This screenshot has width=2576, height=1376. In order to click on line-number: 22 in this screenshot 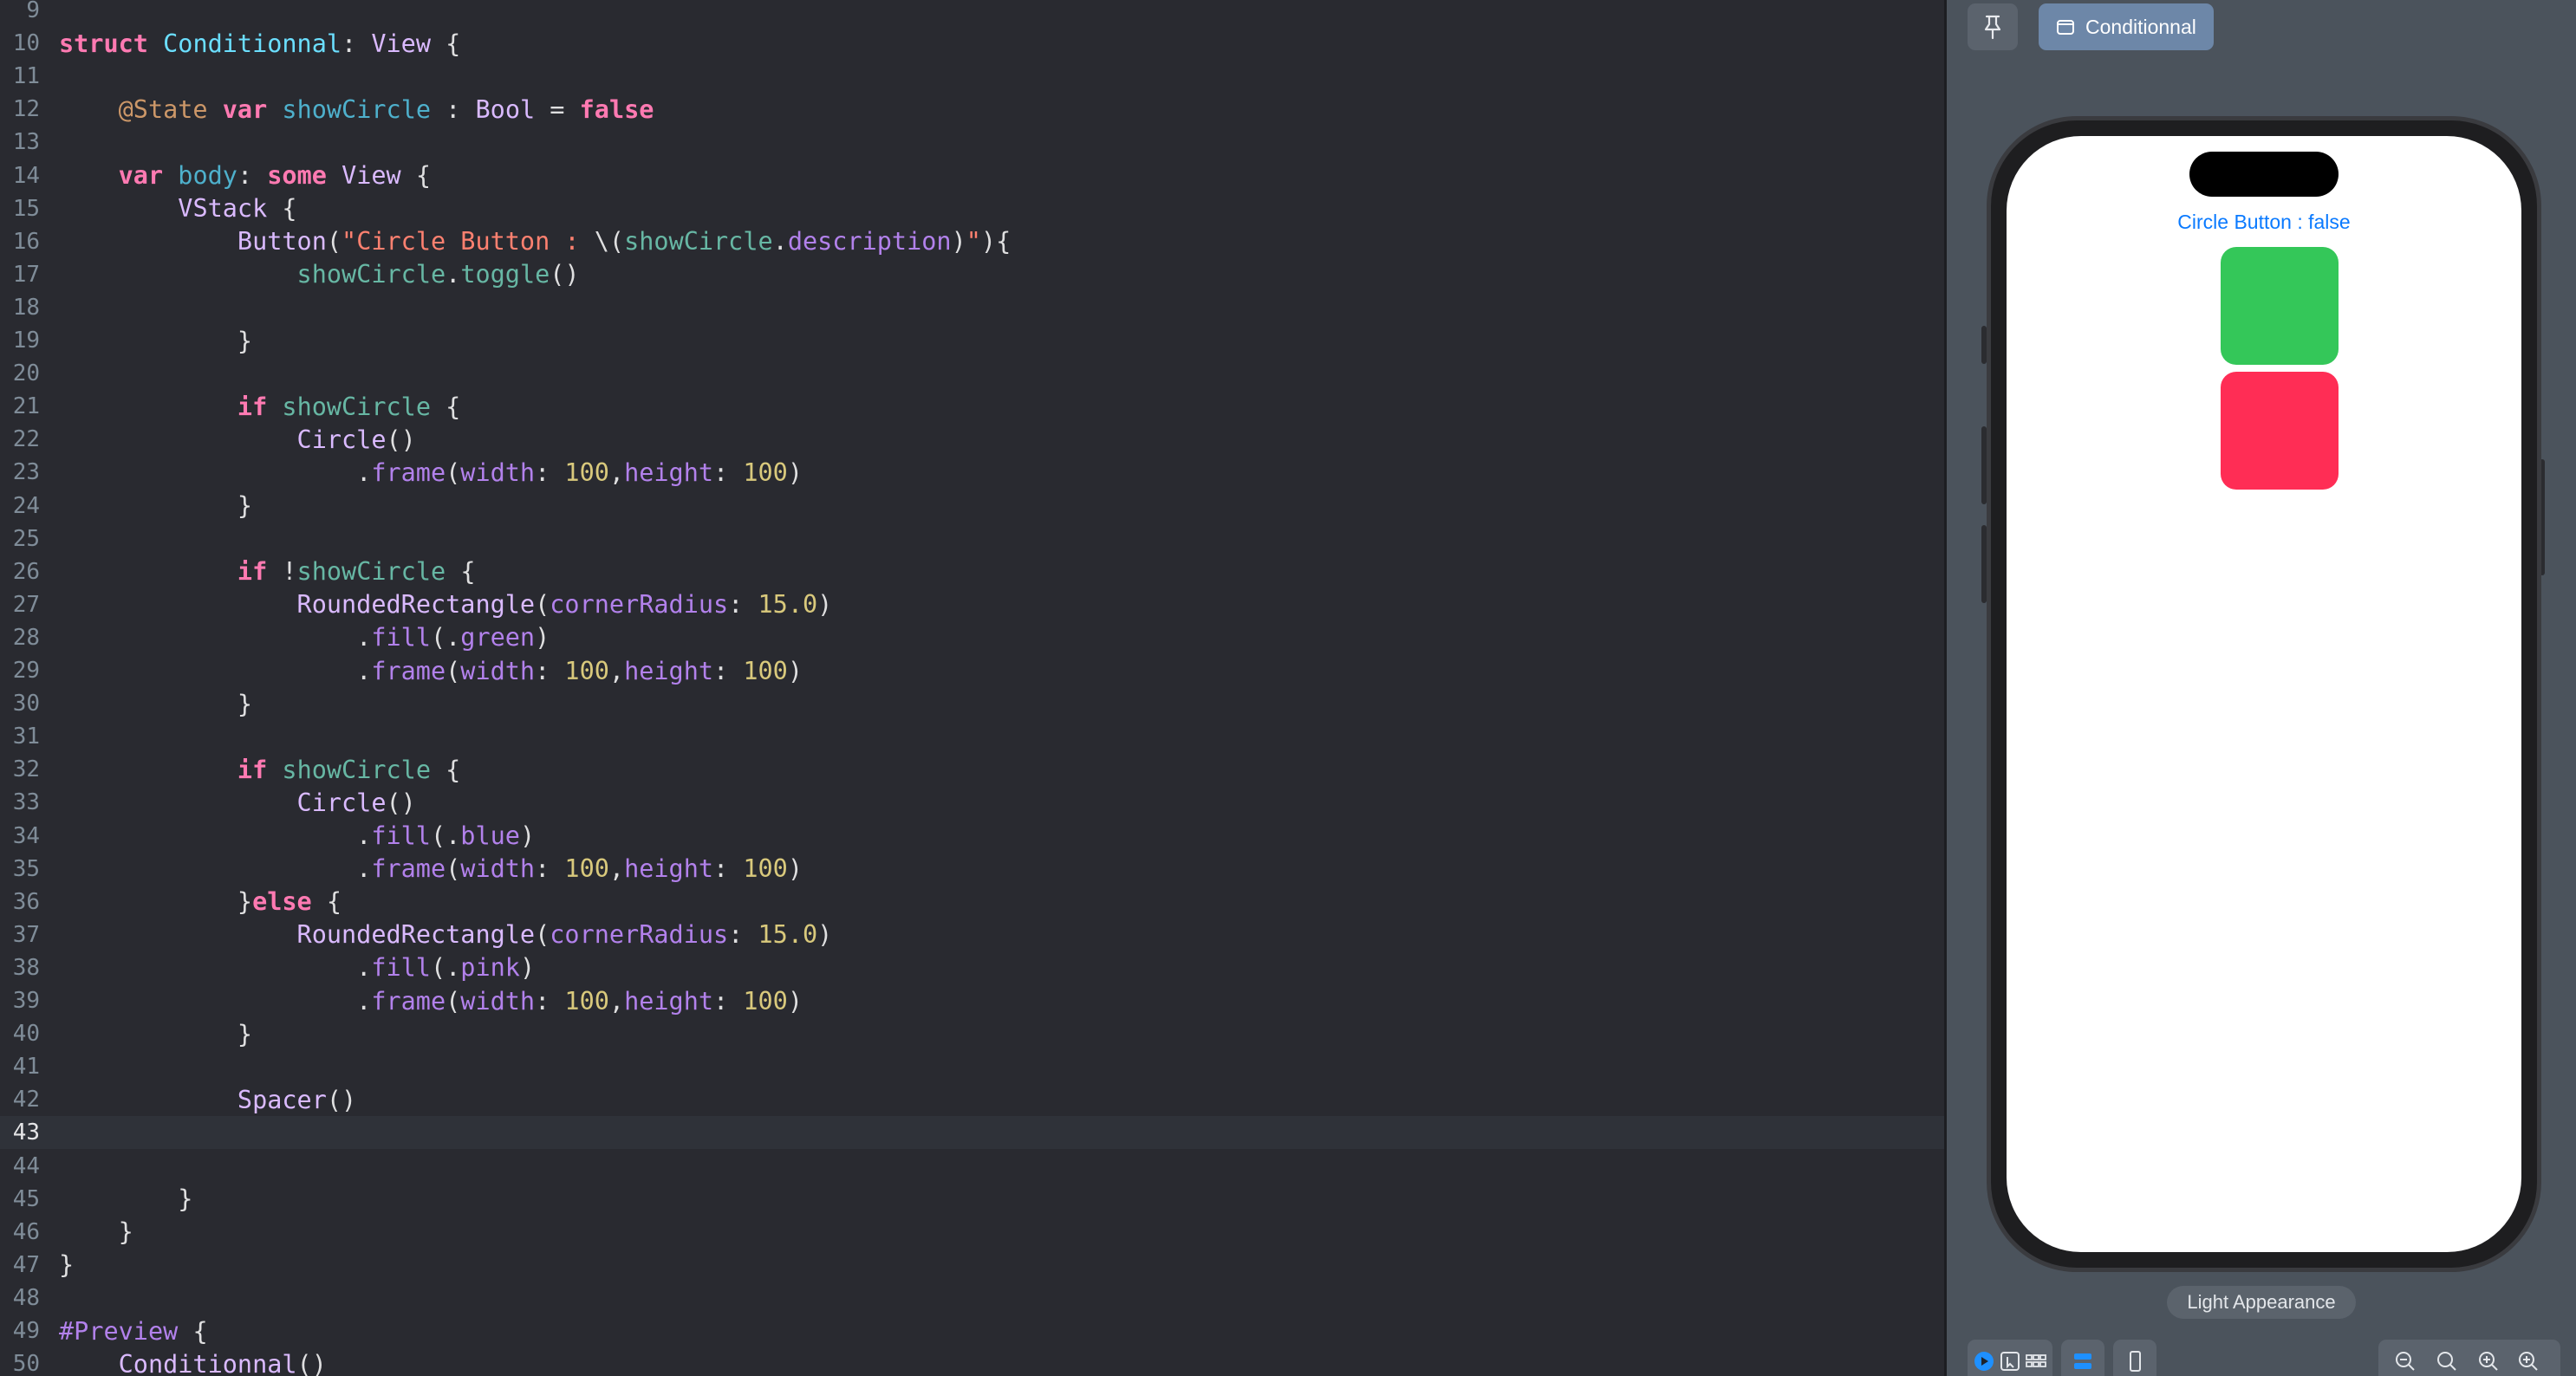, I will do `click(26, 440)`.